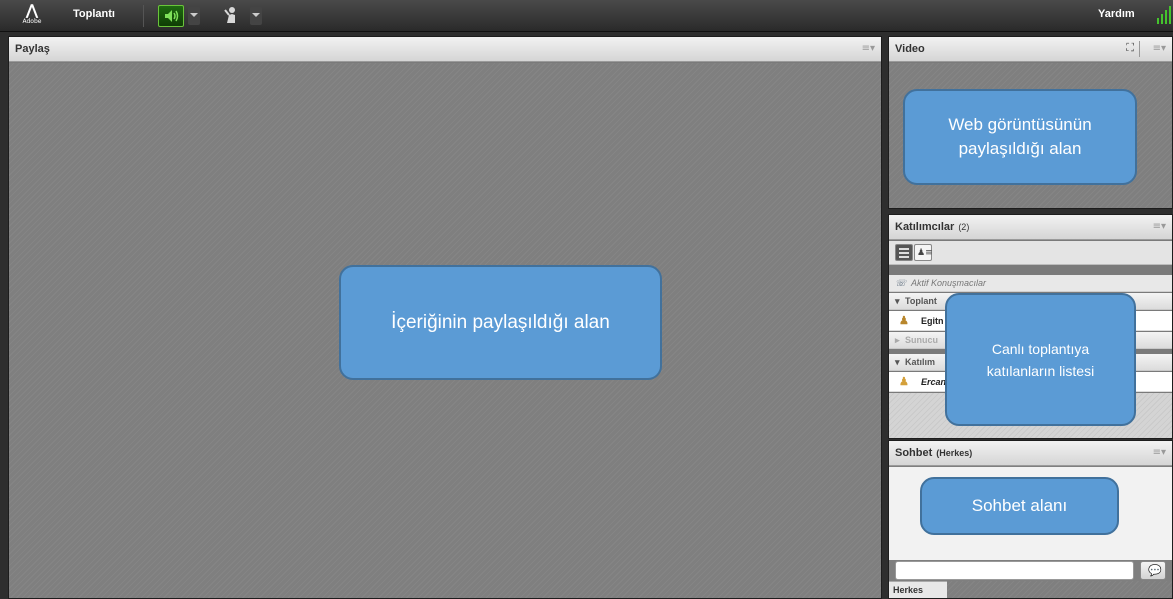 The height and width of the screenshot is (599, 1173). Describe the element at coordinates (904, 252) in the screenshot. I see `list-view-button` at that location.